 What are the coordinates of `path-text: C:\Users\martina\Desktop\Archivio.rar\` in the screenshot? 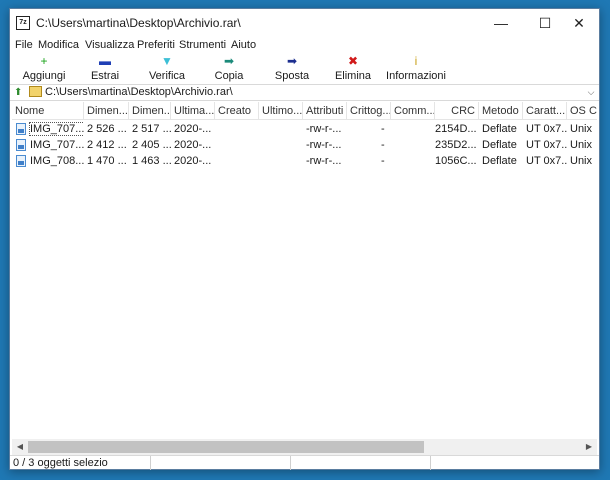 It's located at (139, 92).